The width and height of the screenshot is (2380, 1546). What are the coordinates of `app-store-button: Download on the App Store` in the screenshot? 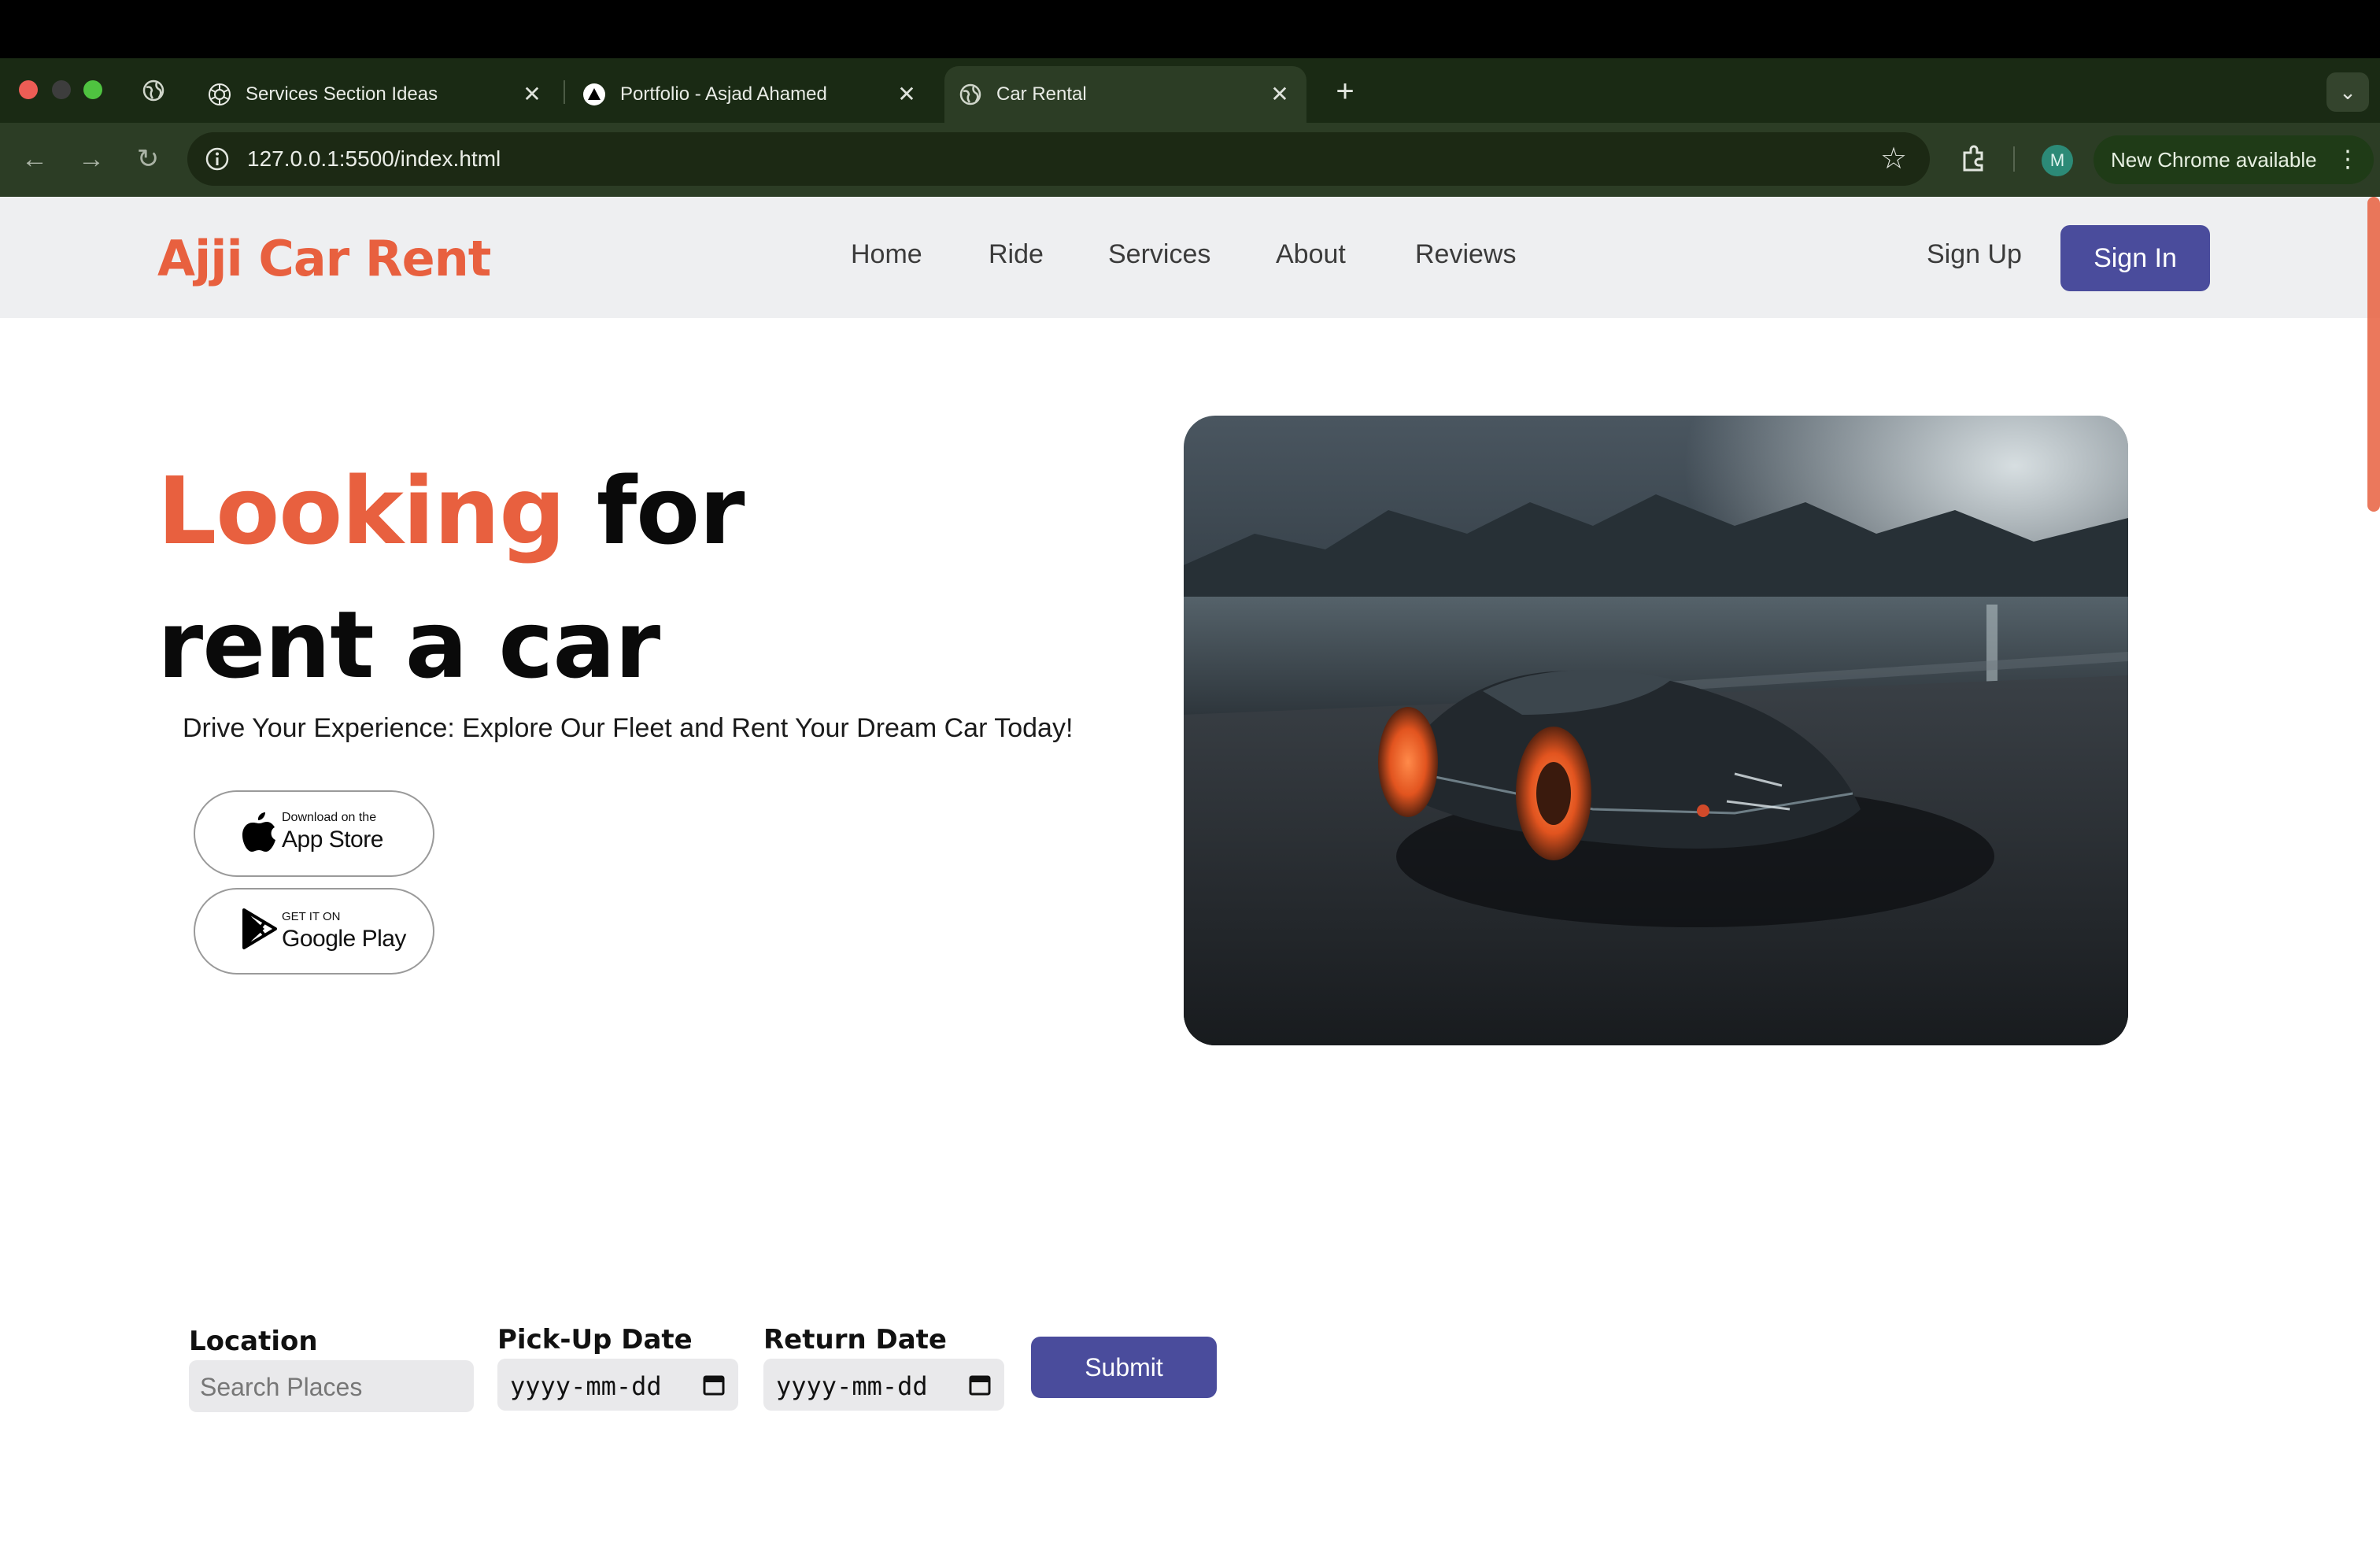 It's located at (314, 834).